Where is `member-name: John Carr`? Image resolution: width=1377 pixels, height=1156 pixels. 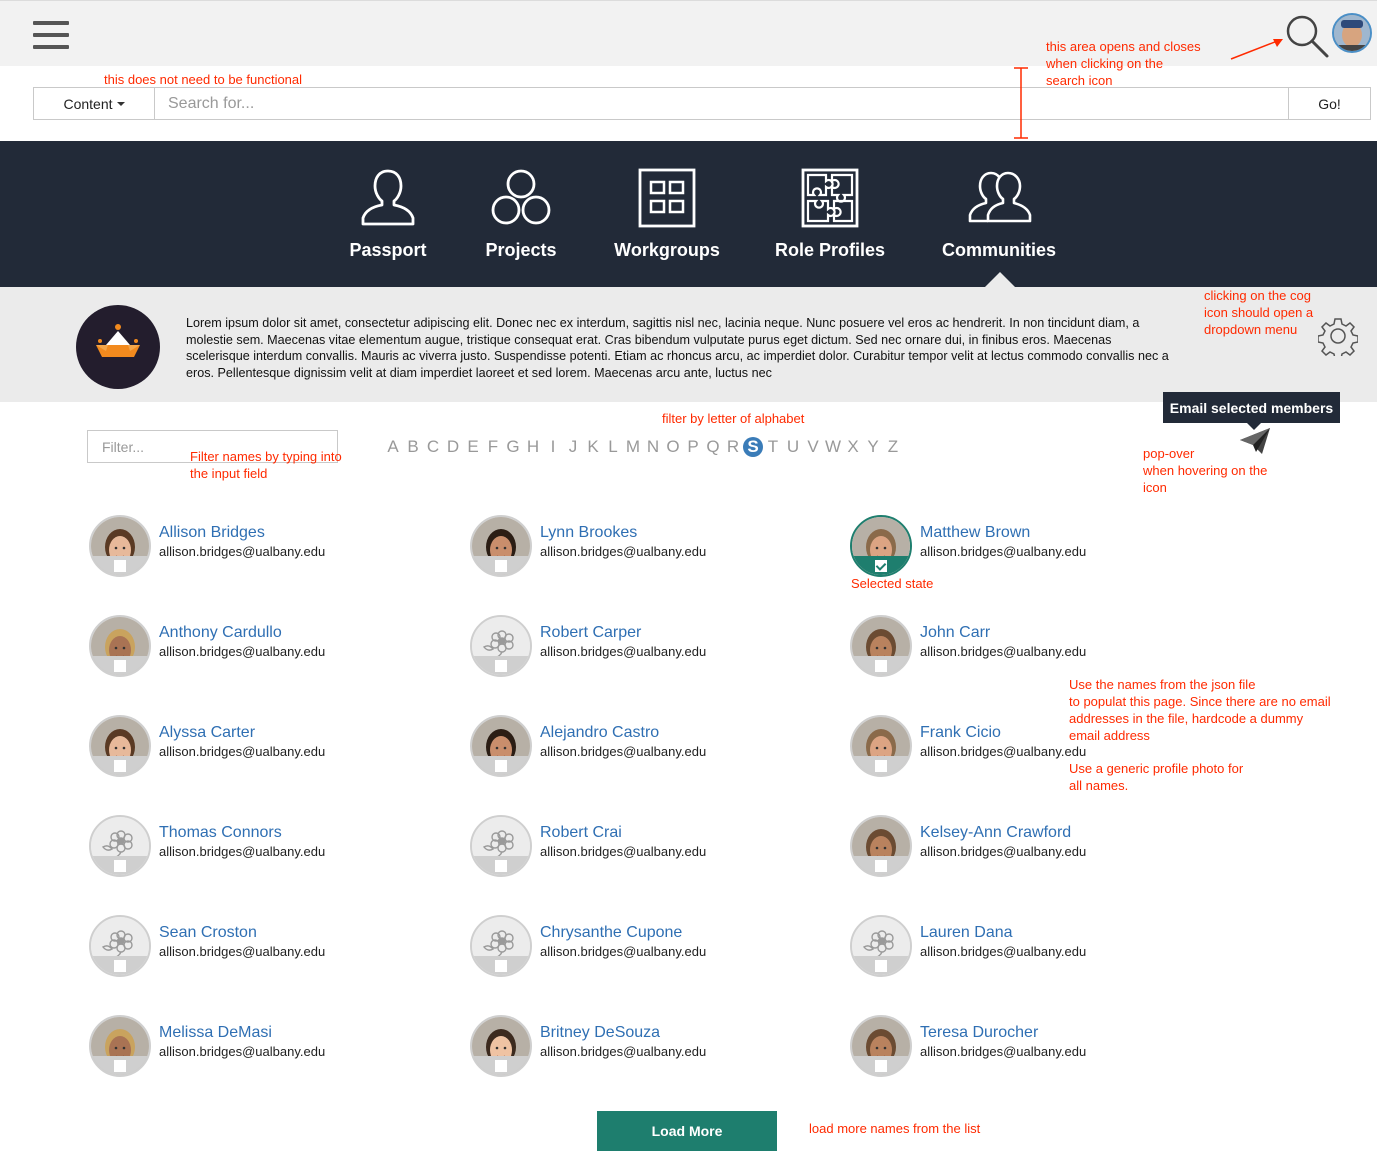 member-name: John Carr is located at coordinates (955, 633).